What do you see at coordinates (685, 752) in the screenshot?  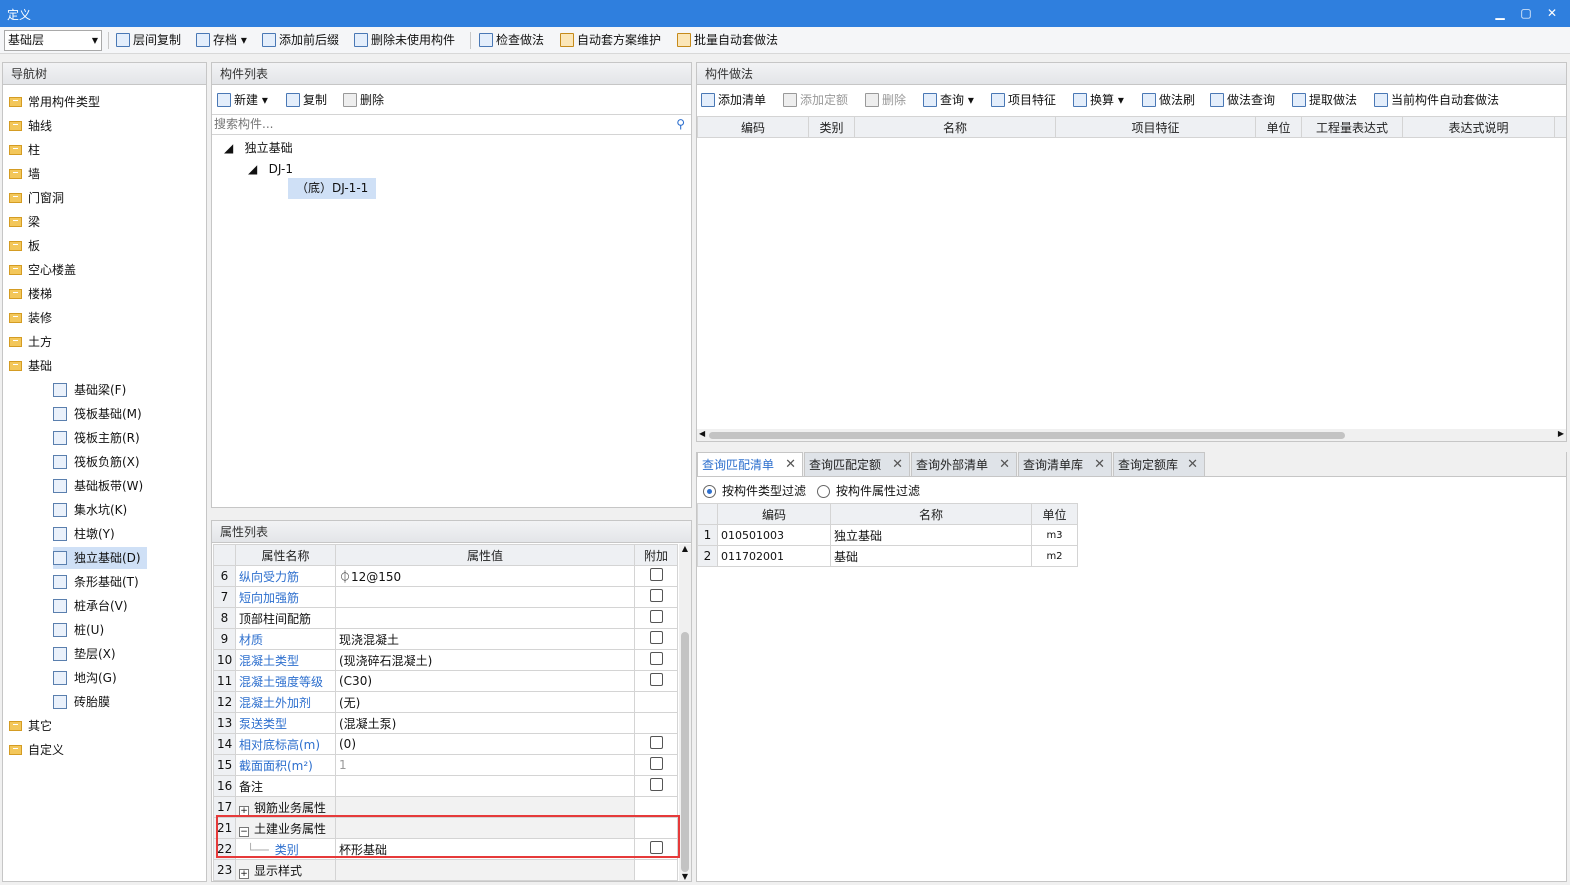 I see `scroll-thumb` at bounding box center [685, 752].